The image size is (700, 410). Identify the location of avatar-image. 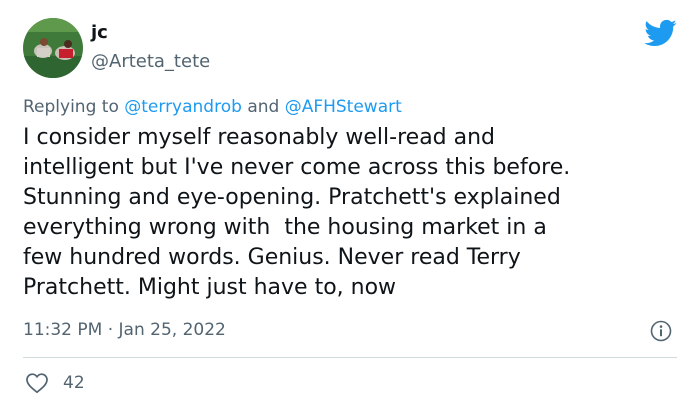
(53, 48).